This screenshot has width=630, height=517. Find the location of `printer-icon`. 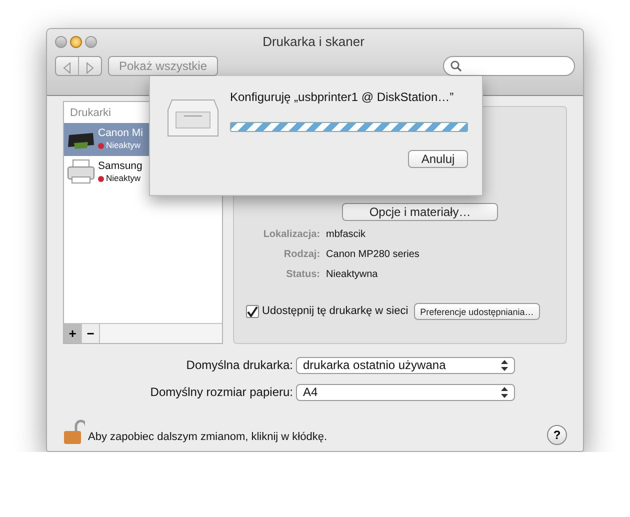

printer-icon is located at coordinates (81, 172).